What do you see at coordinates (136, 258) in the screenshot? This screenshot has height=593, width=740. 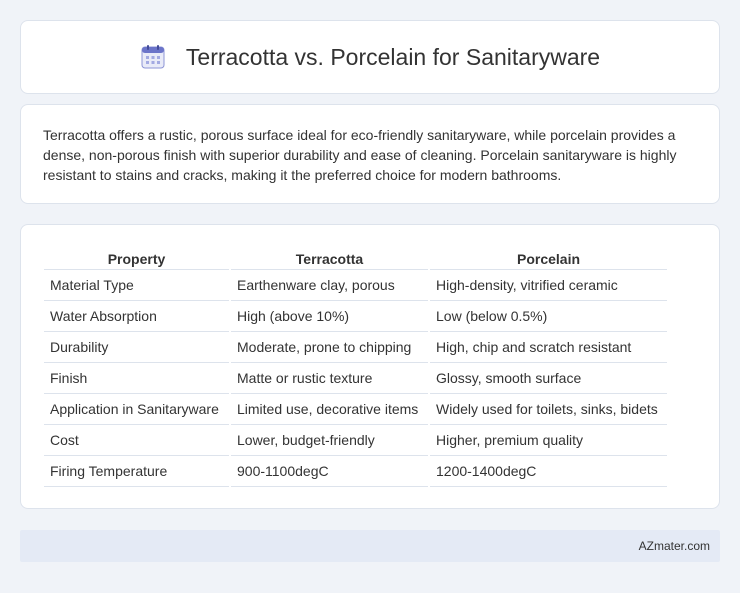 I see `header-property: Property` at bounding box center [136, 258].